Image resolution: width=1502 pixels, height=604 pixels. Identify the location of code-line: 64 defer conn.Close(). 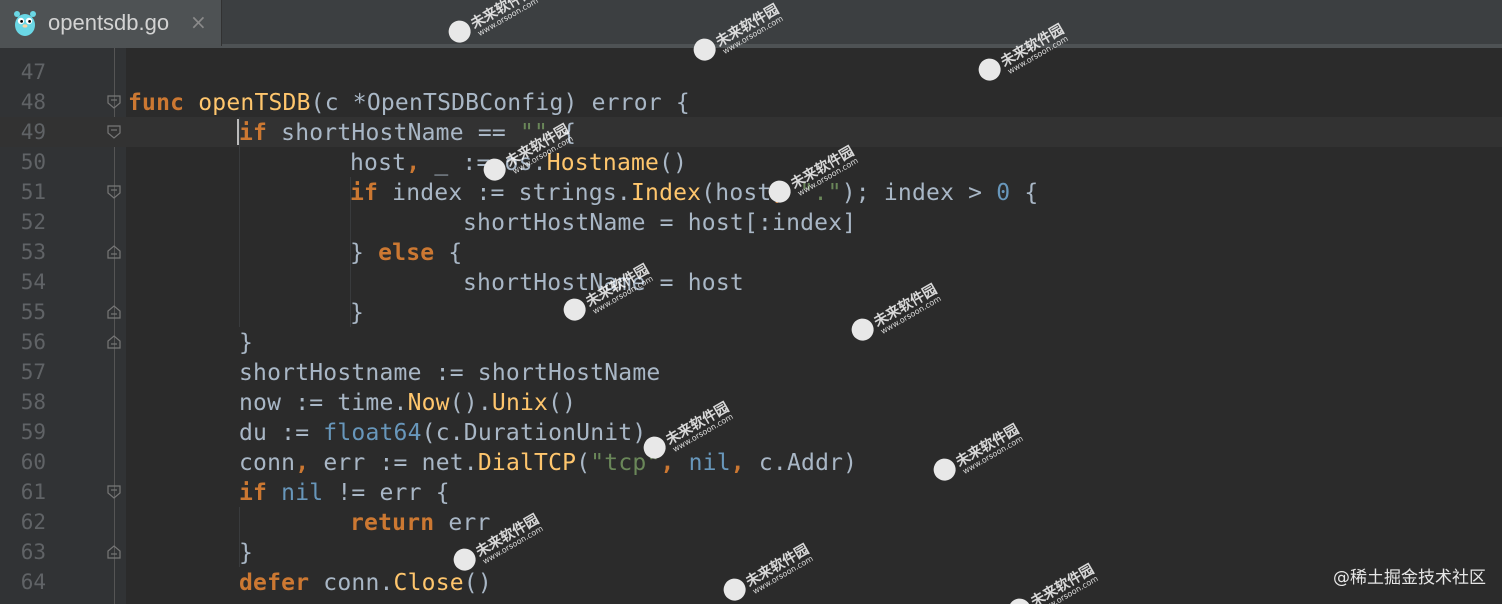
(751, 582).